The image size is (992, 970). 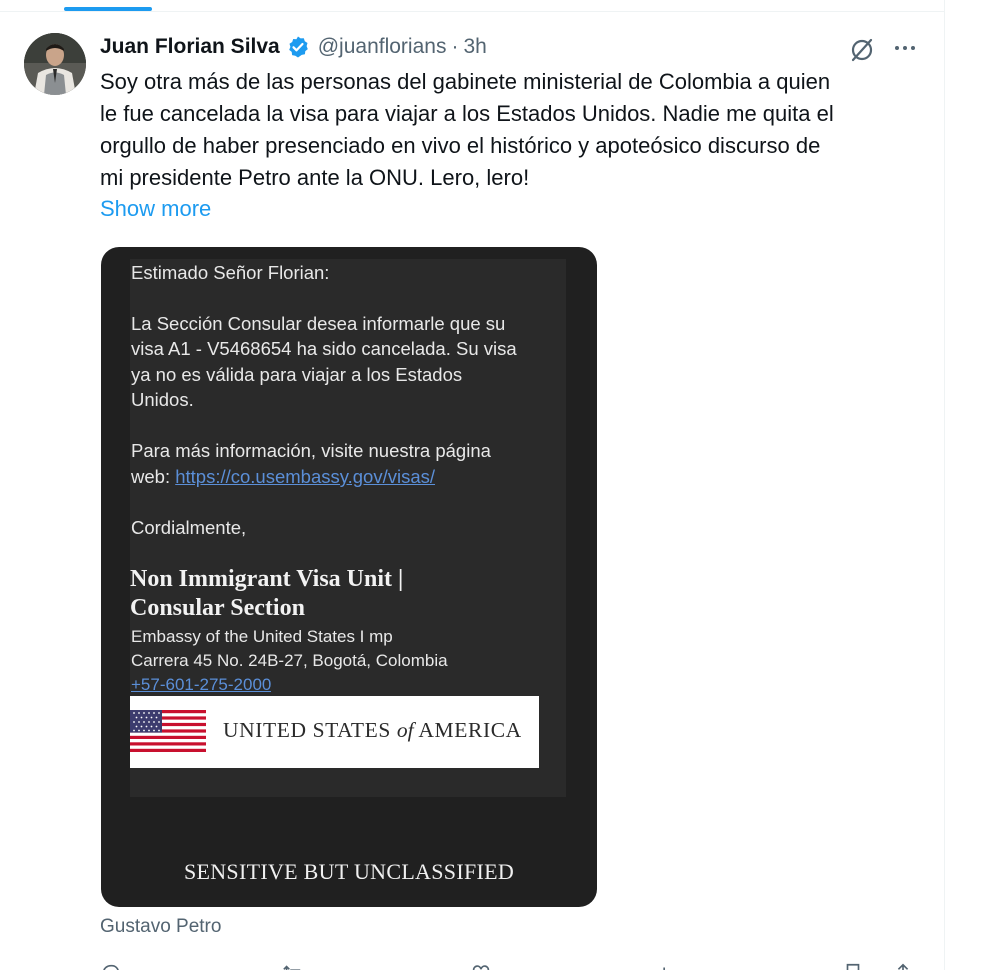 What do you see at coordinates (262, 636) in the screenshot?
I see `address-line: Embassy of the United States I mp` at bounding box center [262, 636].